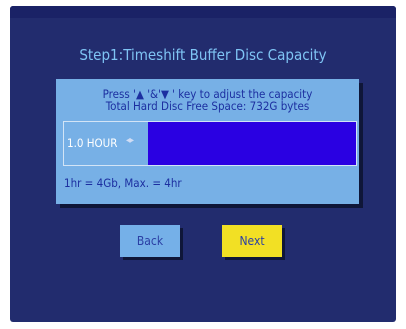 This screenshot has width=406, height=329. Describe the element at coordinates (252, 241) in the screenshot. I see `next-button: Next` at that location.